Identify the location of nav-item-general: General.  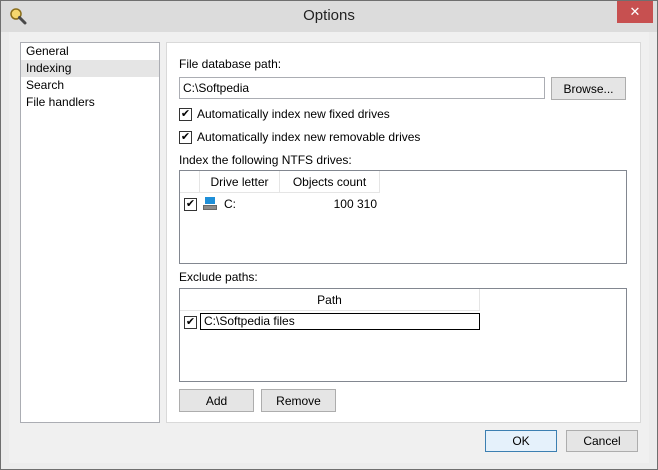
(90, 51).